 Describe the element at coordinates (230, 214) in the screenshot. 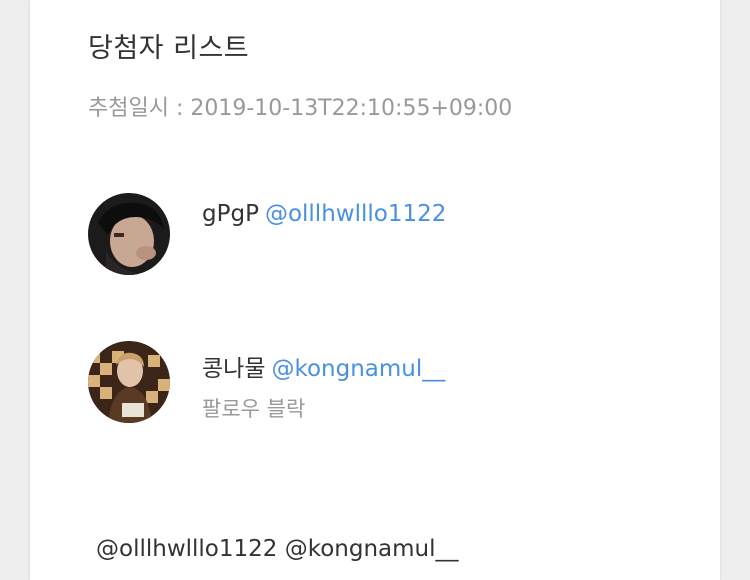

I see `winner-name: gPgP` at that location.